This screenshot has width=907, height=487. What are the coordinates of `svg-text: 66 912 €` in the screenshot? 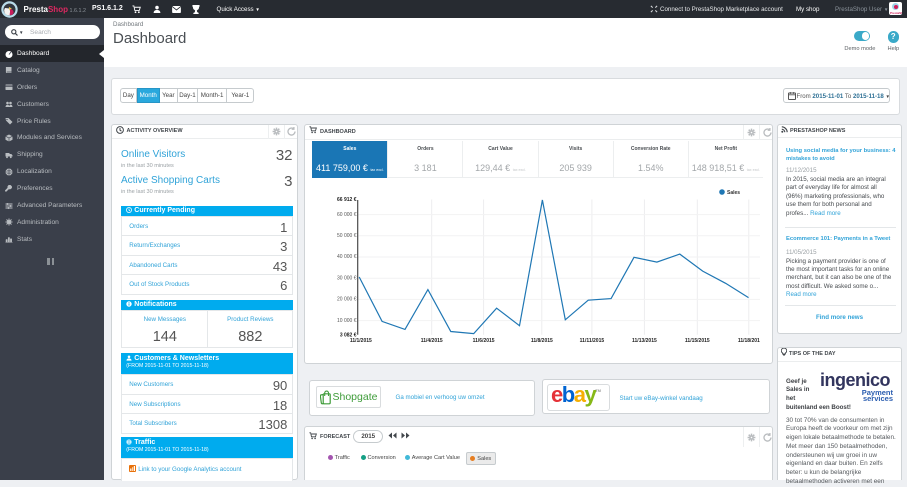 It's located at (347, 200).